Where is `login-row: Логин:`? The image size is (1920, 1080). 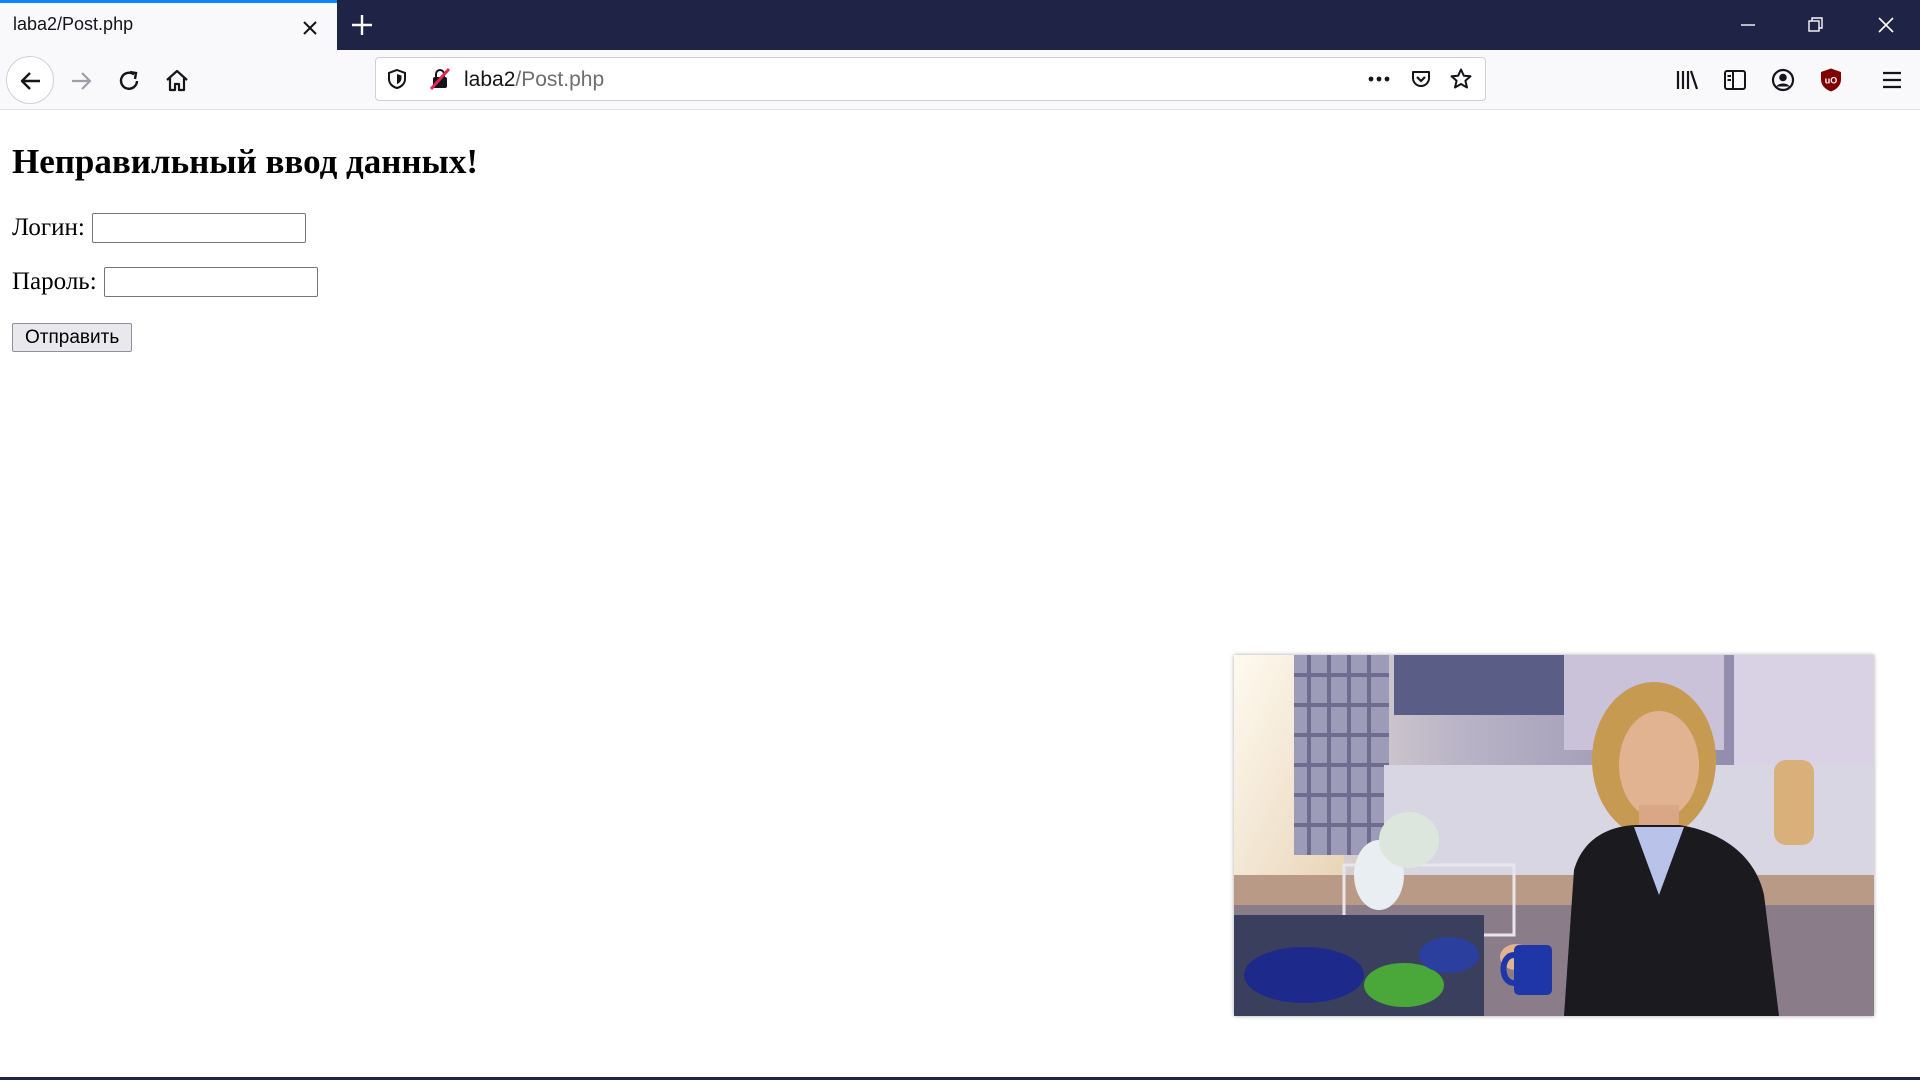
login-row: Логин: is located at coordinates (159, 228).